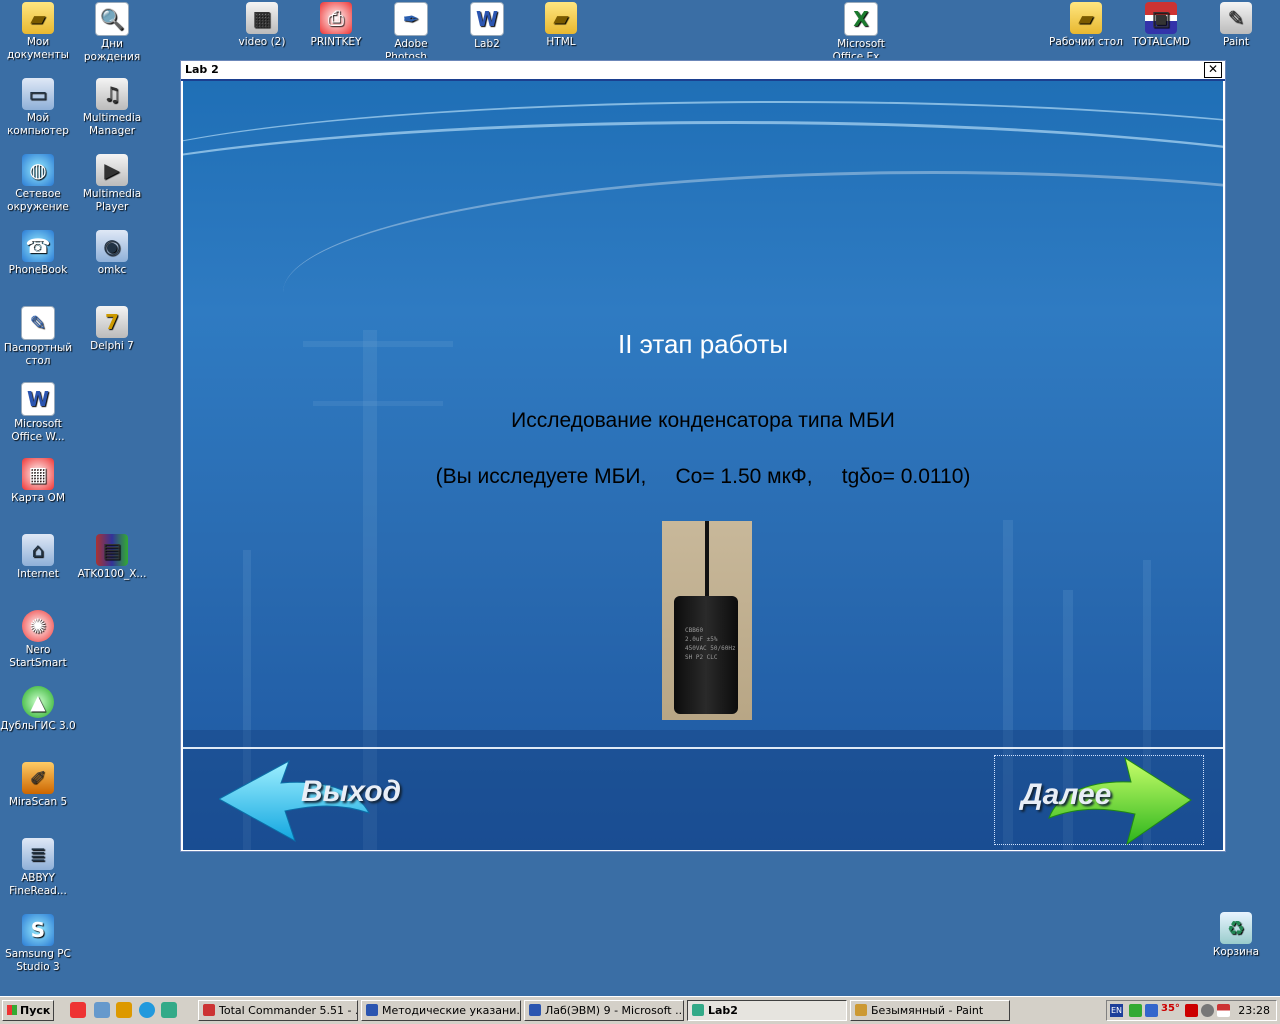  I want to click on dublgis-icon: ▲, so click(38, 702).